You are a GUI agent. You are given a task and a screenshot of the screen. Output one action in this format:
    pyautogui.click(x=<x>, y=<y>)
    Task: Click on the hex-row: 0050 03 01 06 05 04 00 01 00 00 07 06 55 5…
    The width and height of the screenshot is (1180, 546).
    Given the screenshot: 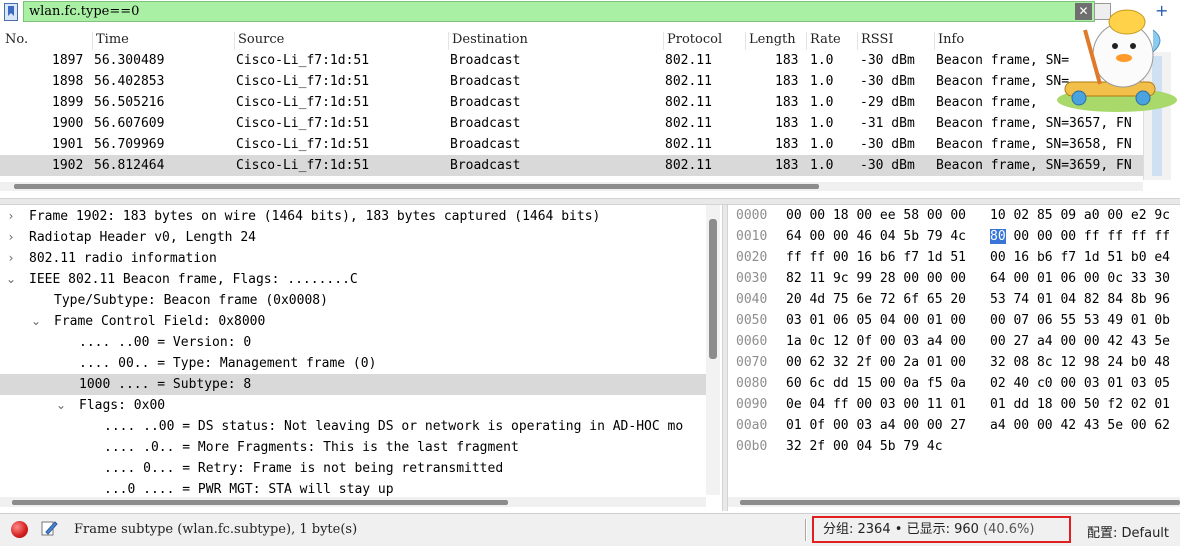 What is the action you would take?
    pyautogui.click(x=954, y=320)
    